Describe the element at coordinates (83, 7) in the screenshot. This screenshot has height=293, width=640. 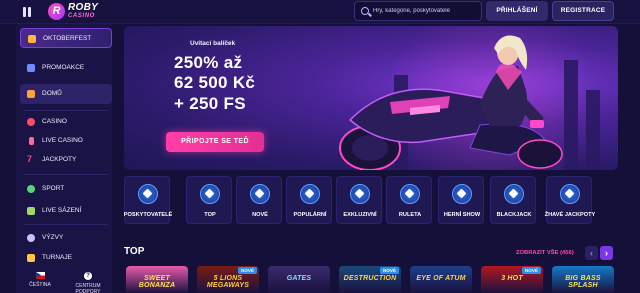
I see `logo-title: ROBY` at that location.